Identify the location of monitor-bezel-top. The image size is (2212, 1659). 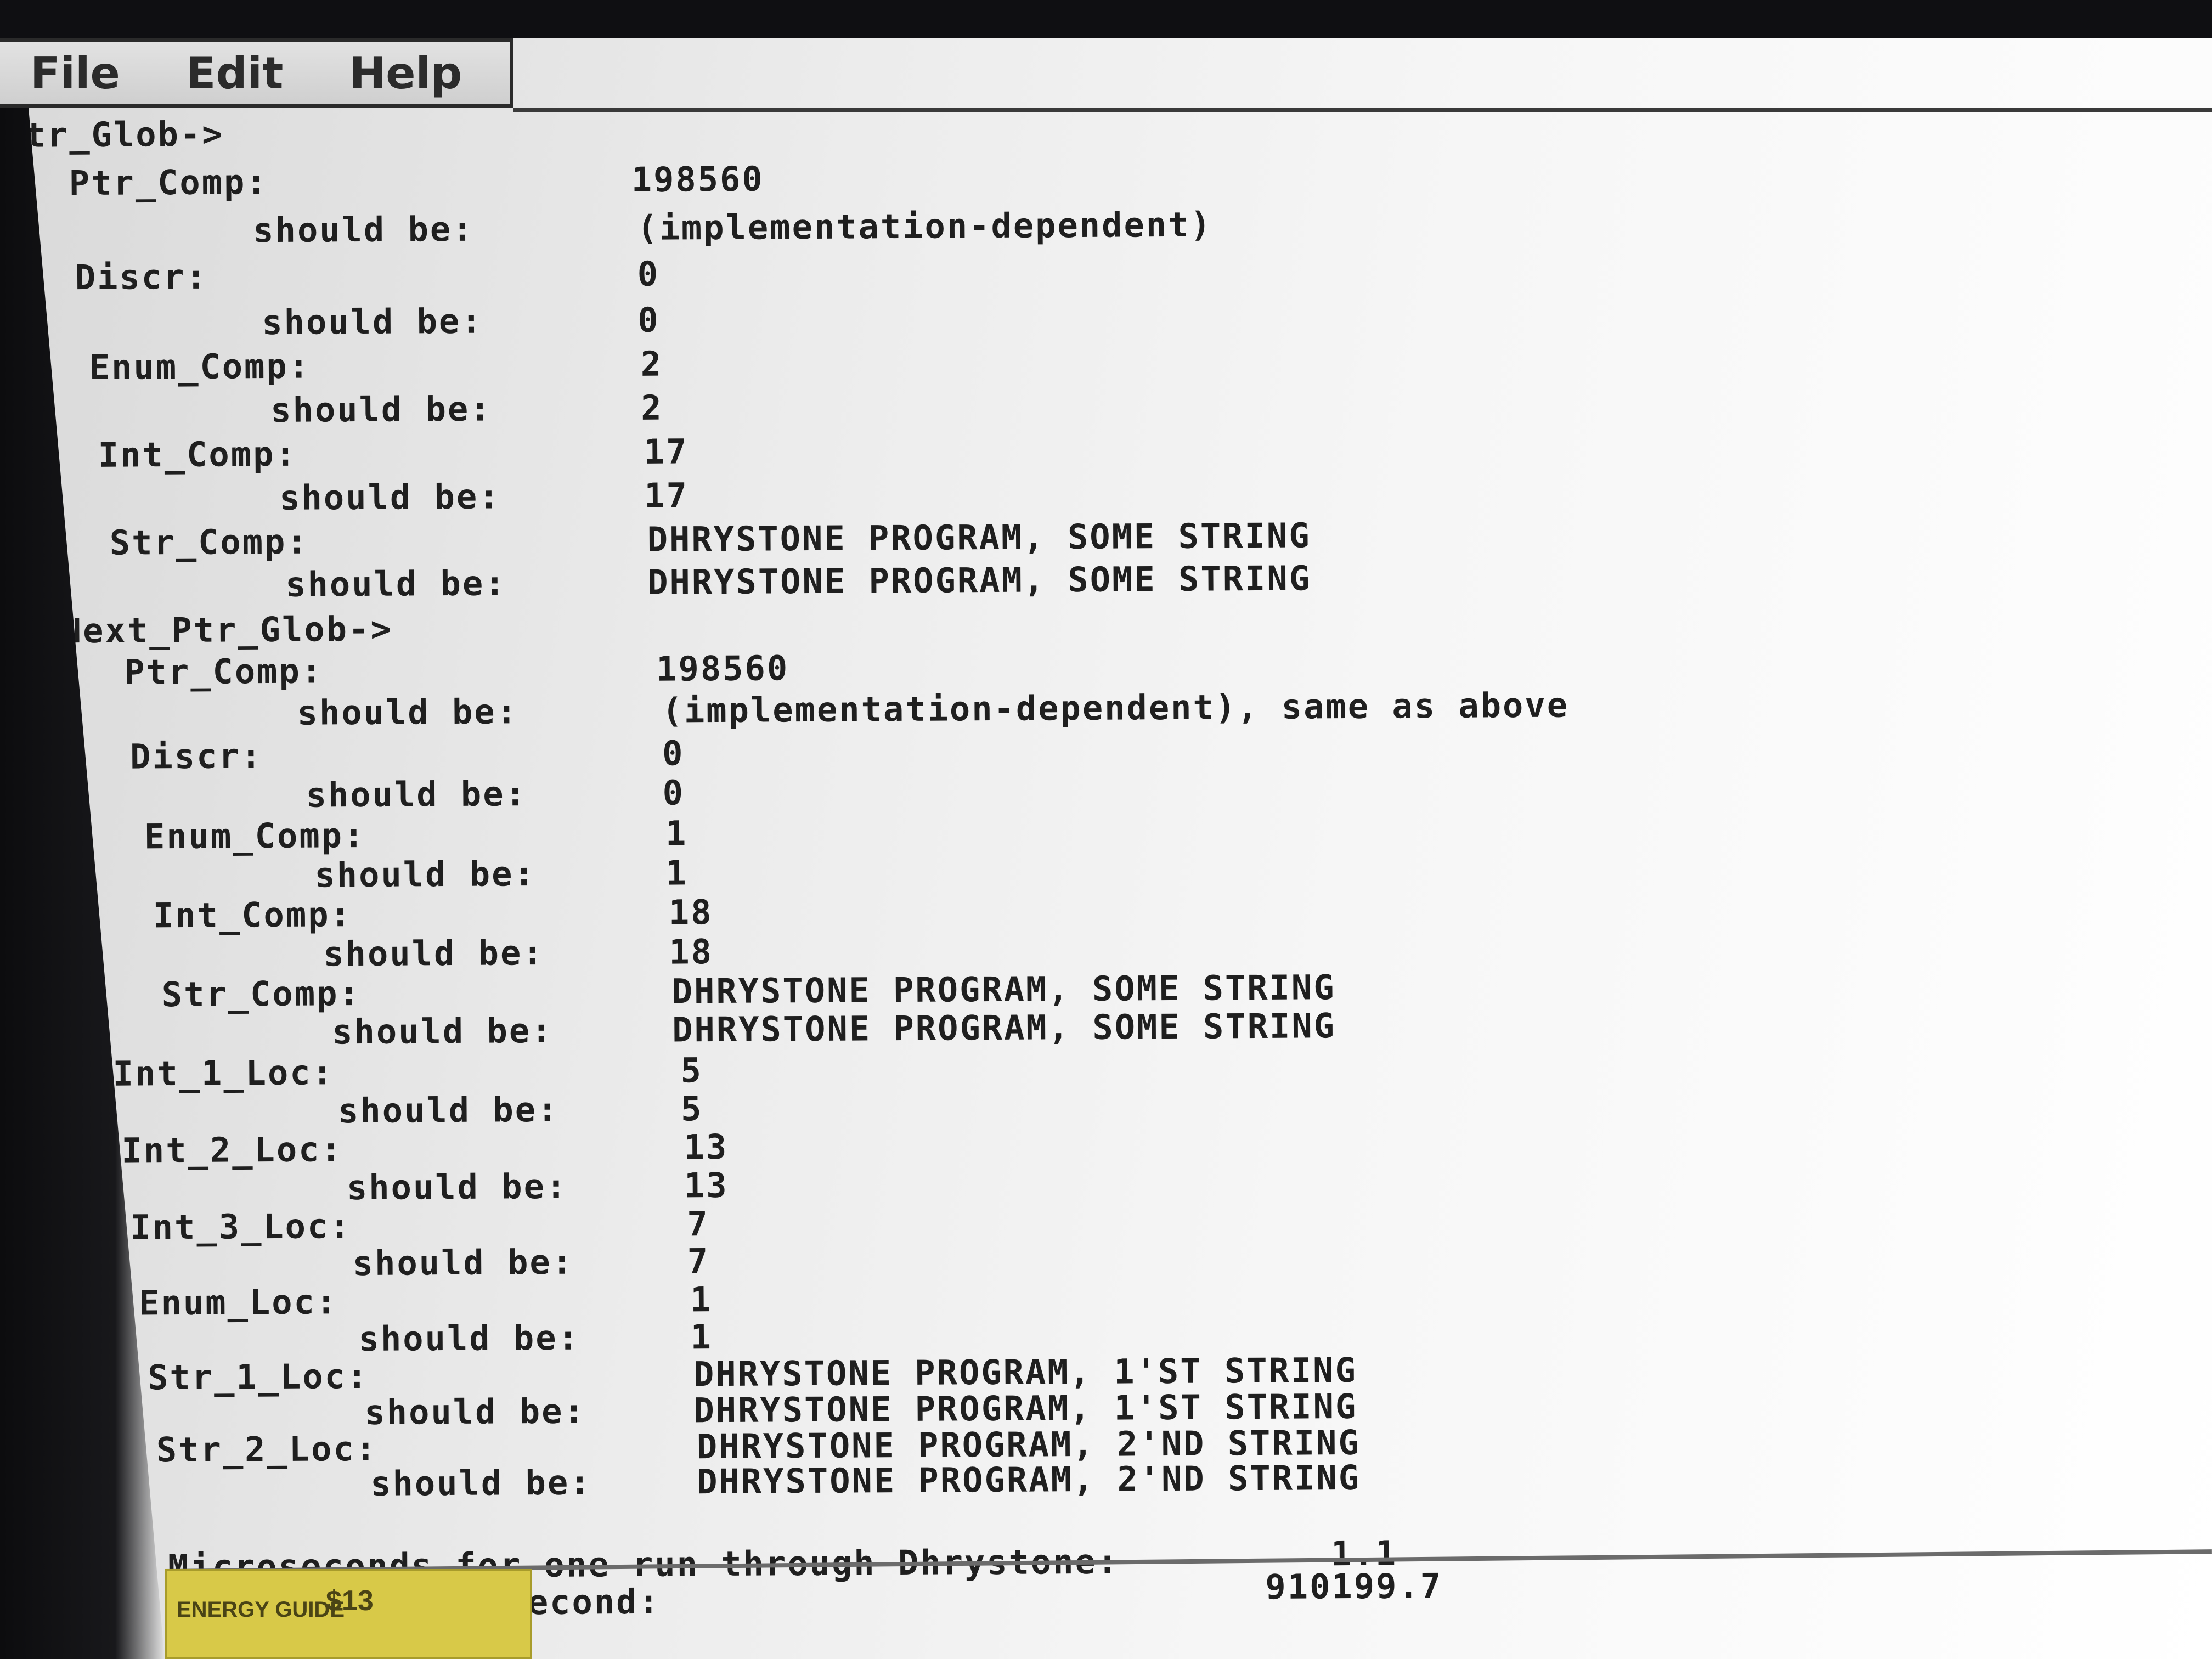
(1106, 19).